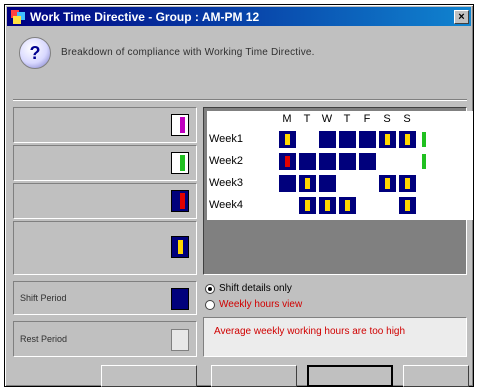  What do you see at coordinates (255, 288) in the screenshot?
I see `option-label: Shift details only` at bounding box center [255, 288].